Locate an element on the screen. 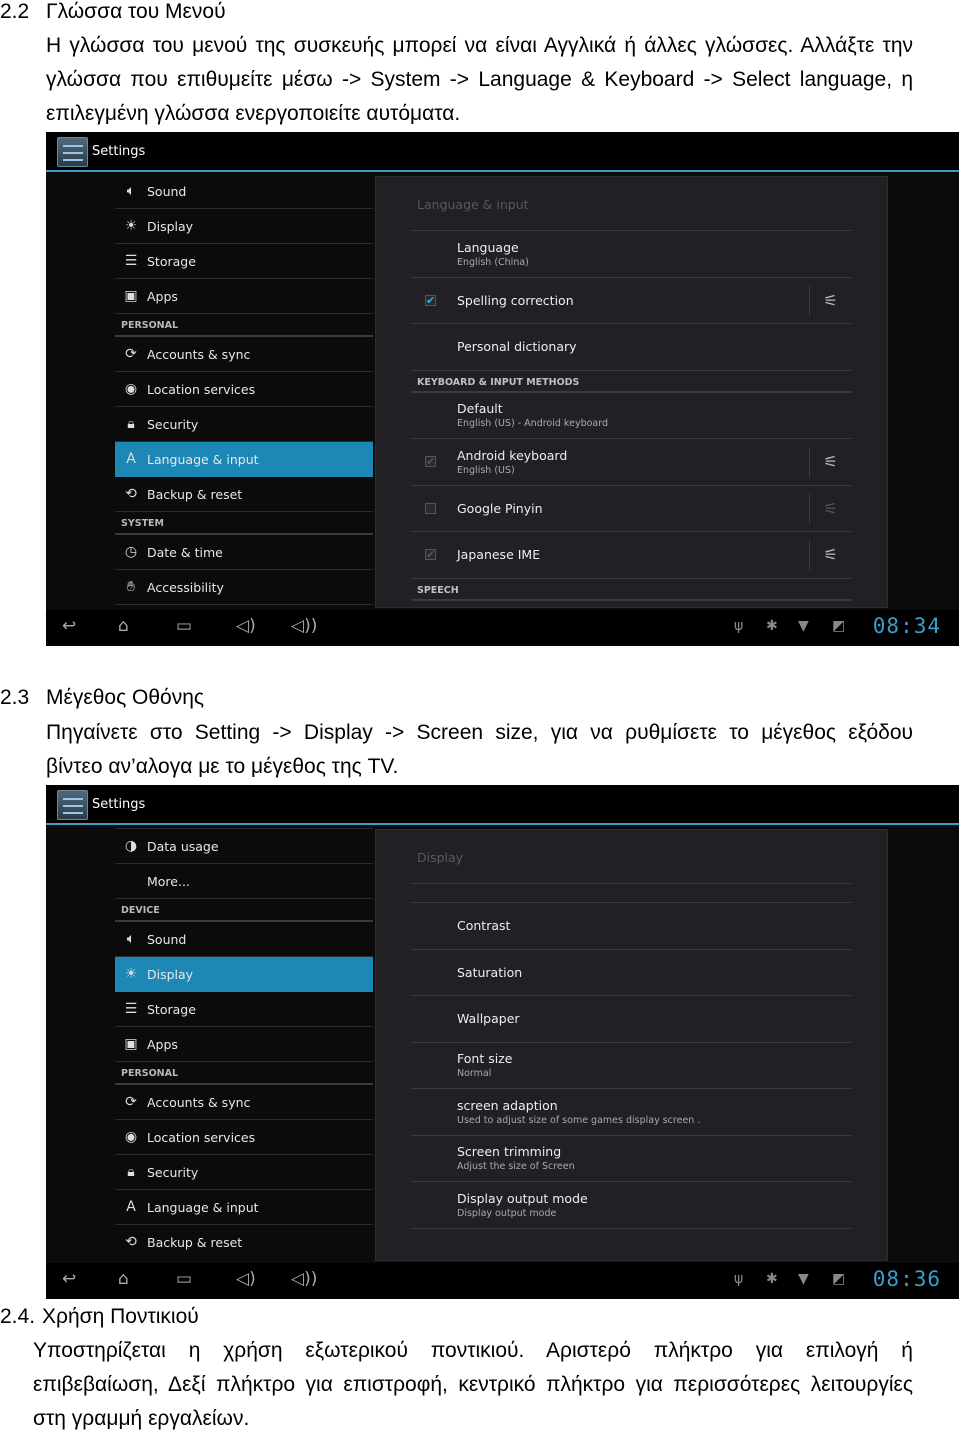  section-title: Γλώσσα του Μενού is located at coordinates (136, 11).